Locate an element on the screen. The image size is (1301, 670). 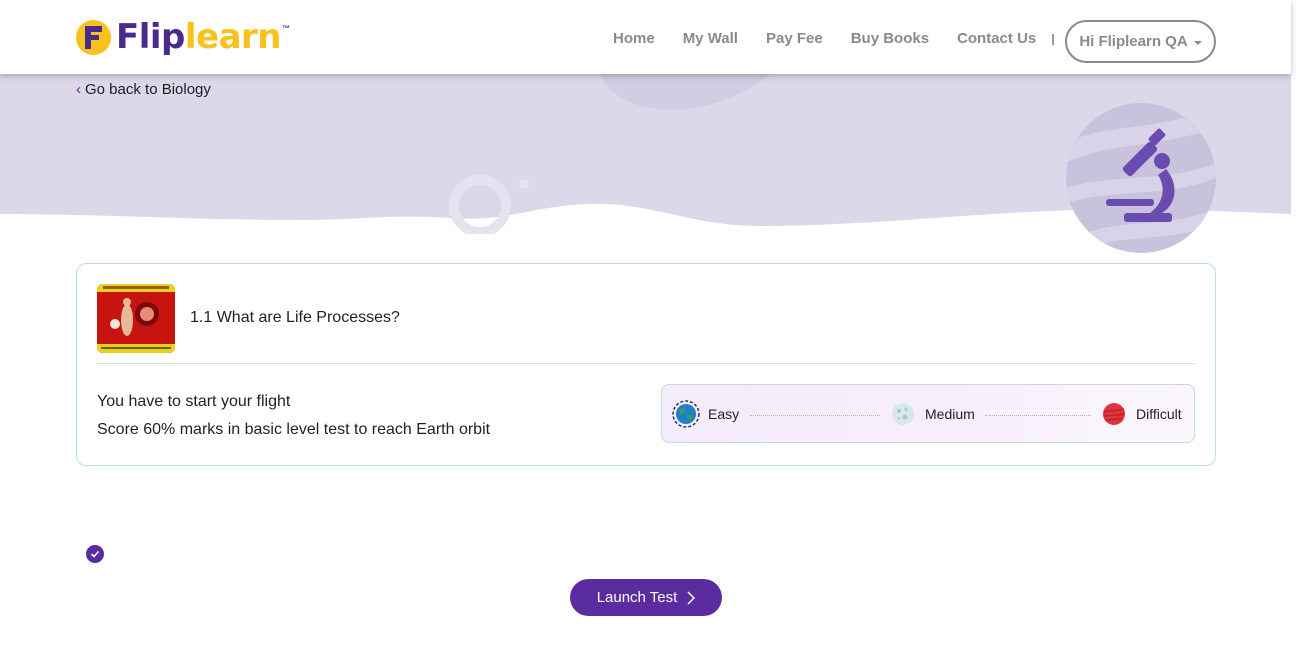
lesson-title: 1.1 What are Life Processes? is located at coordinates (295, 317).